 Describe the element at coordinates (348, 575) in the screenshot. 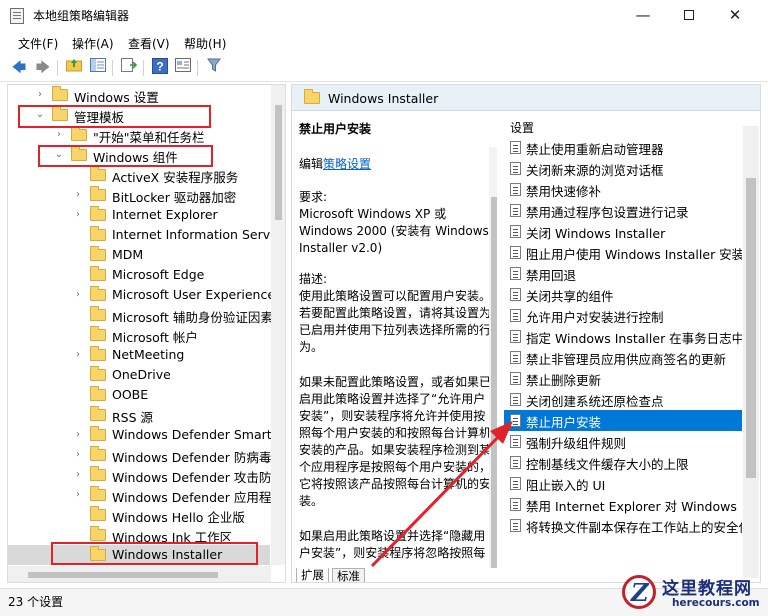

I see `tab-standard: 标准` at that location.